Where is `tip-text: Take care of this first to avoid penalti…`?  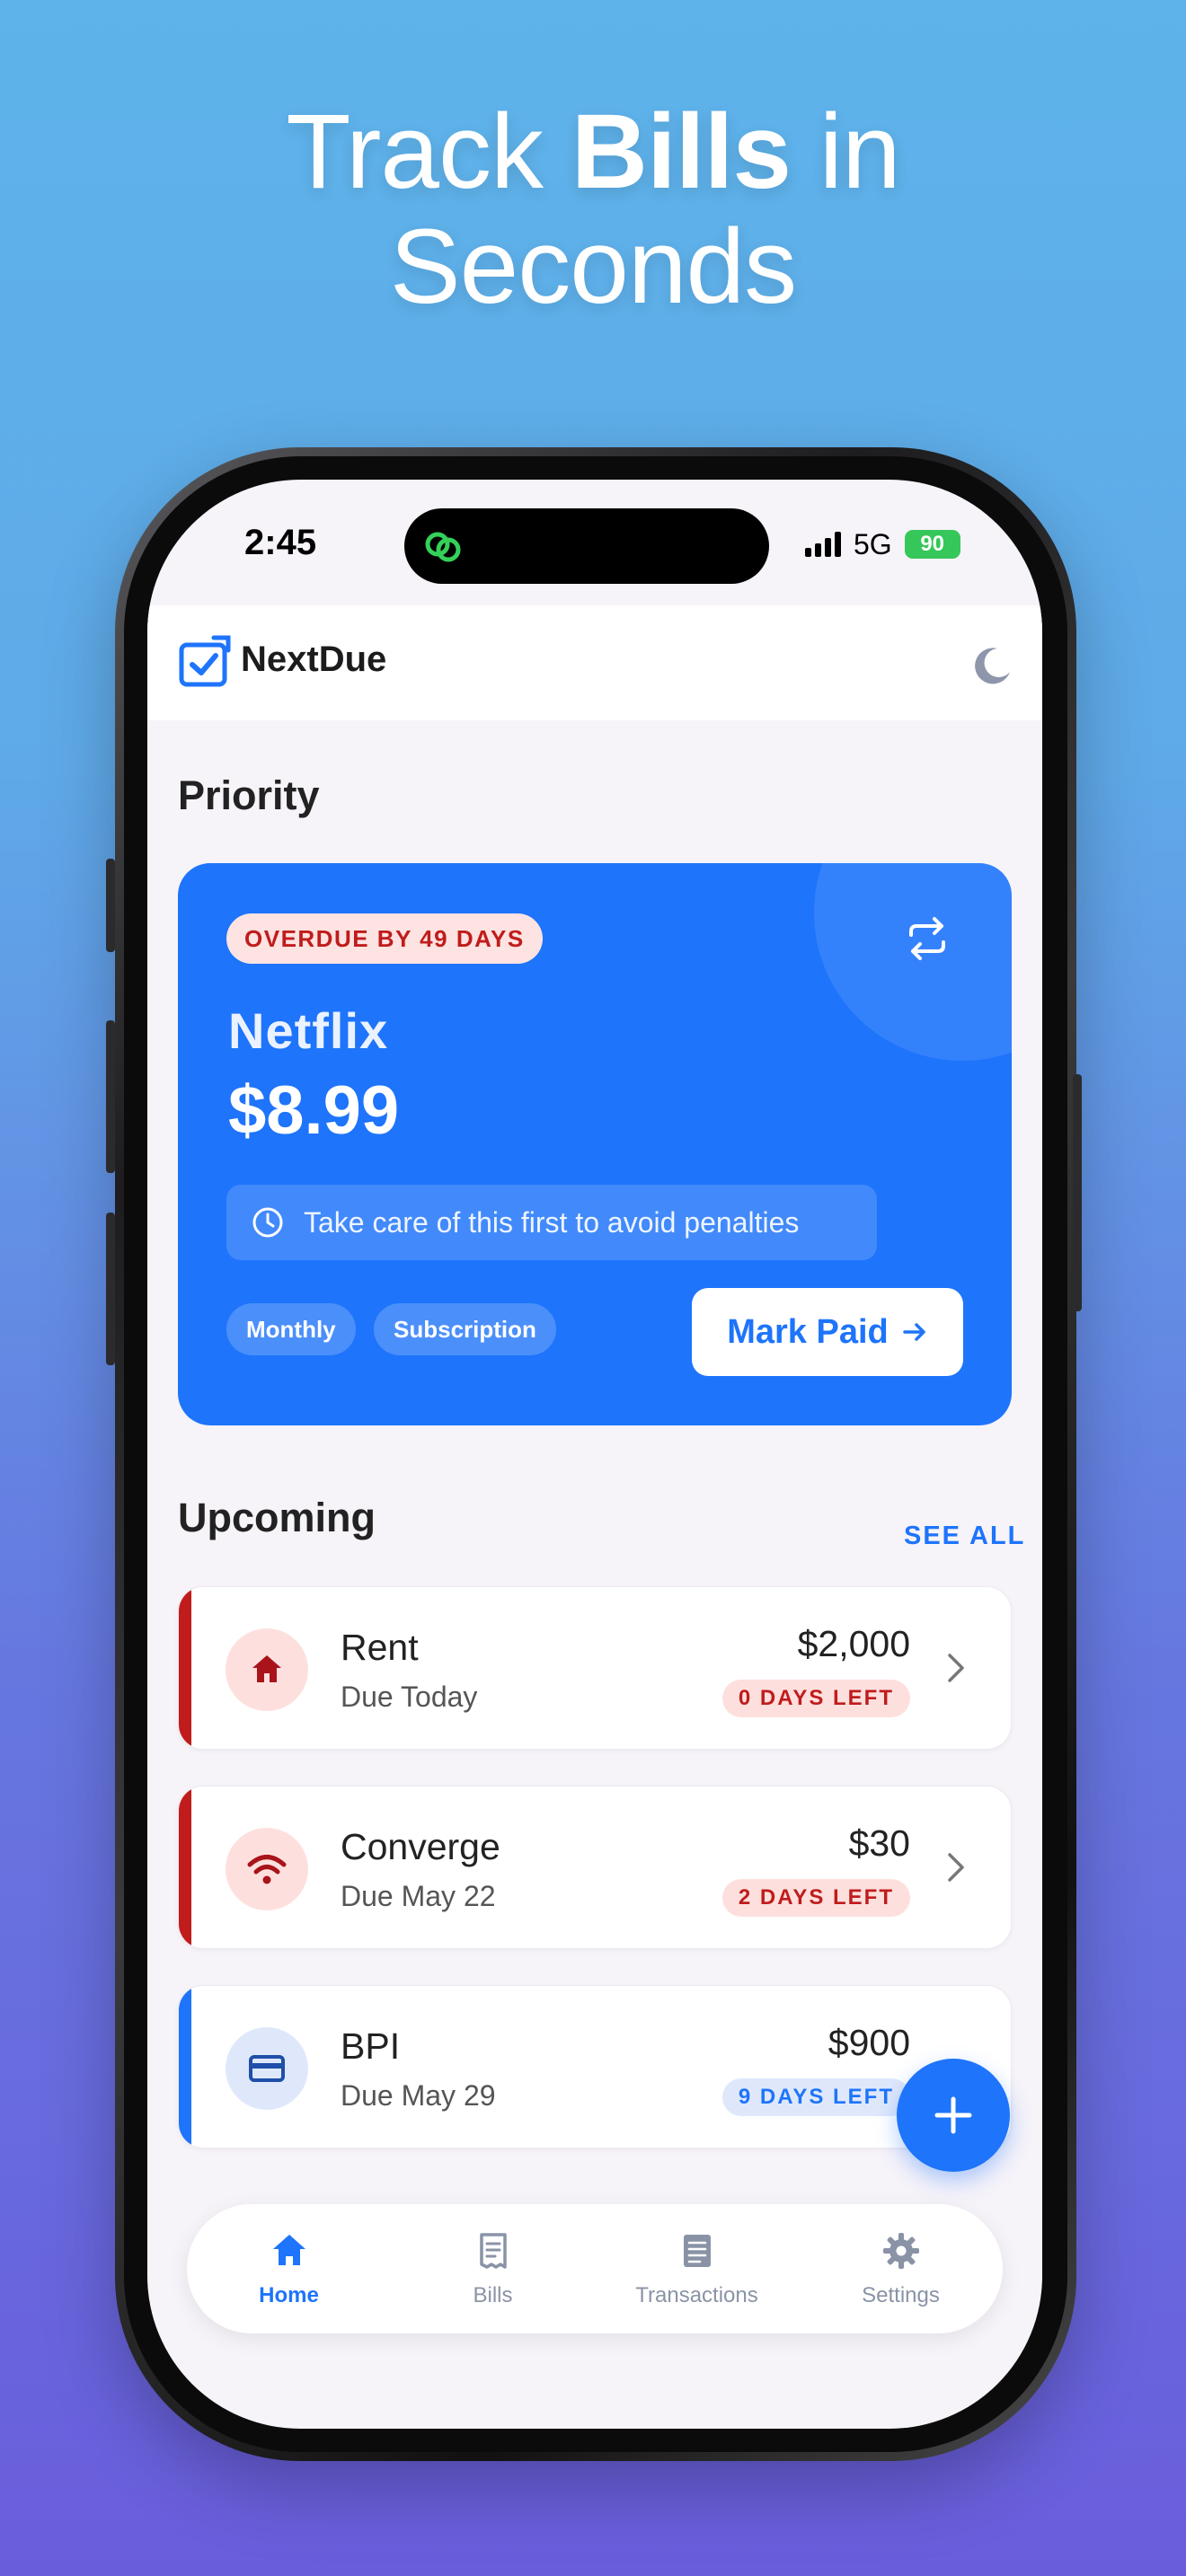 tip-text: Take care of this first to avoid penalti… is located at coordinates (552, 1222).